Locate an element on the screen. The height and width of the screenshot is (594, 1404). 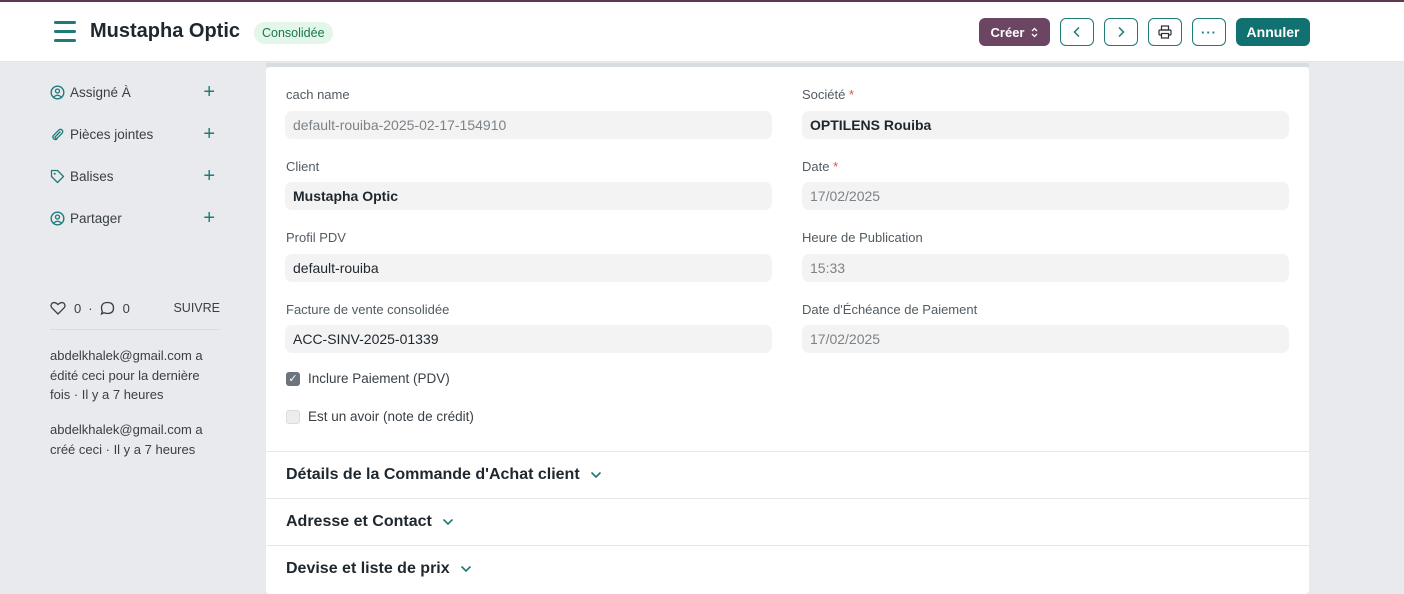
status-badge: Consolidée is located at coordinates (293, 33).